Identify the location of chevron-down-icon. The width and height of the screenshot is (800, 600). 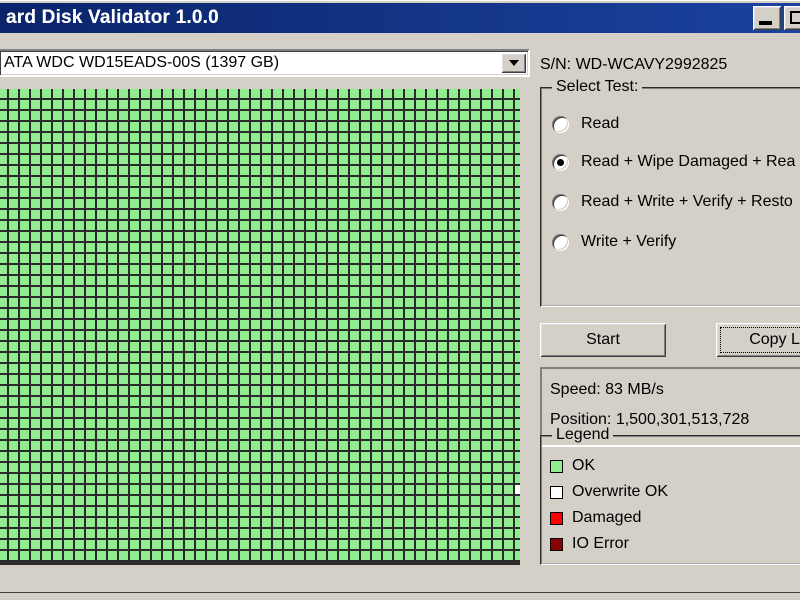
(513, 63).